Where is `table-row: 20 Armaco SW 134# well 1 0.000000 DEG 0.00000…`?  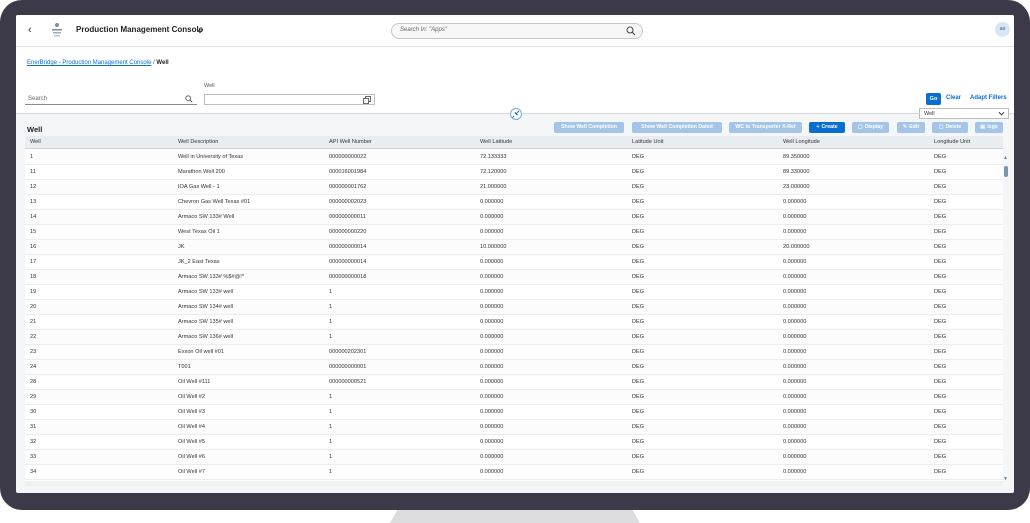 table-row: 20 Armaco SW 134# well 1 0.000000 DEG 0.00000… is located at coordinates (514, 307).